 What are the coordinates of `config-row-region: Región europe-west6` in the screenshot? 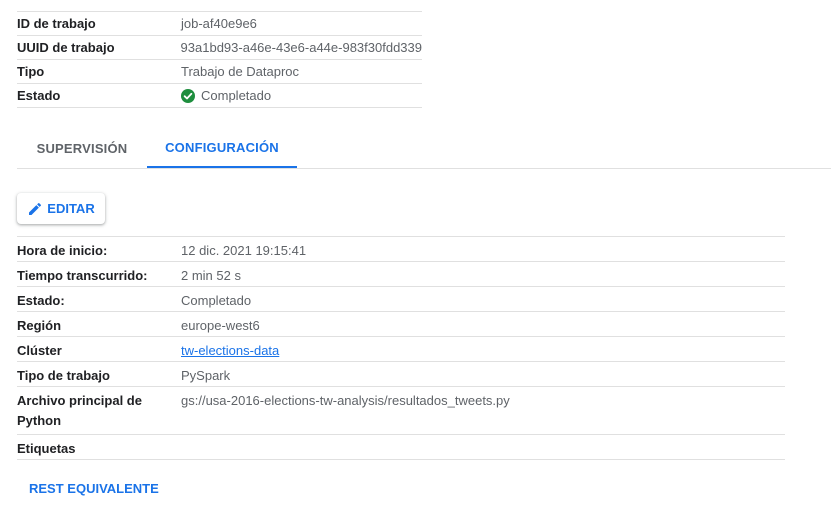 It's located at (401, 324).